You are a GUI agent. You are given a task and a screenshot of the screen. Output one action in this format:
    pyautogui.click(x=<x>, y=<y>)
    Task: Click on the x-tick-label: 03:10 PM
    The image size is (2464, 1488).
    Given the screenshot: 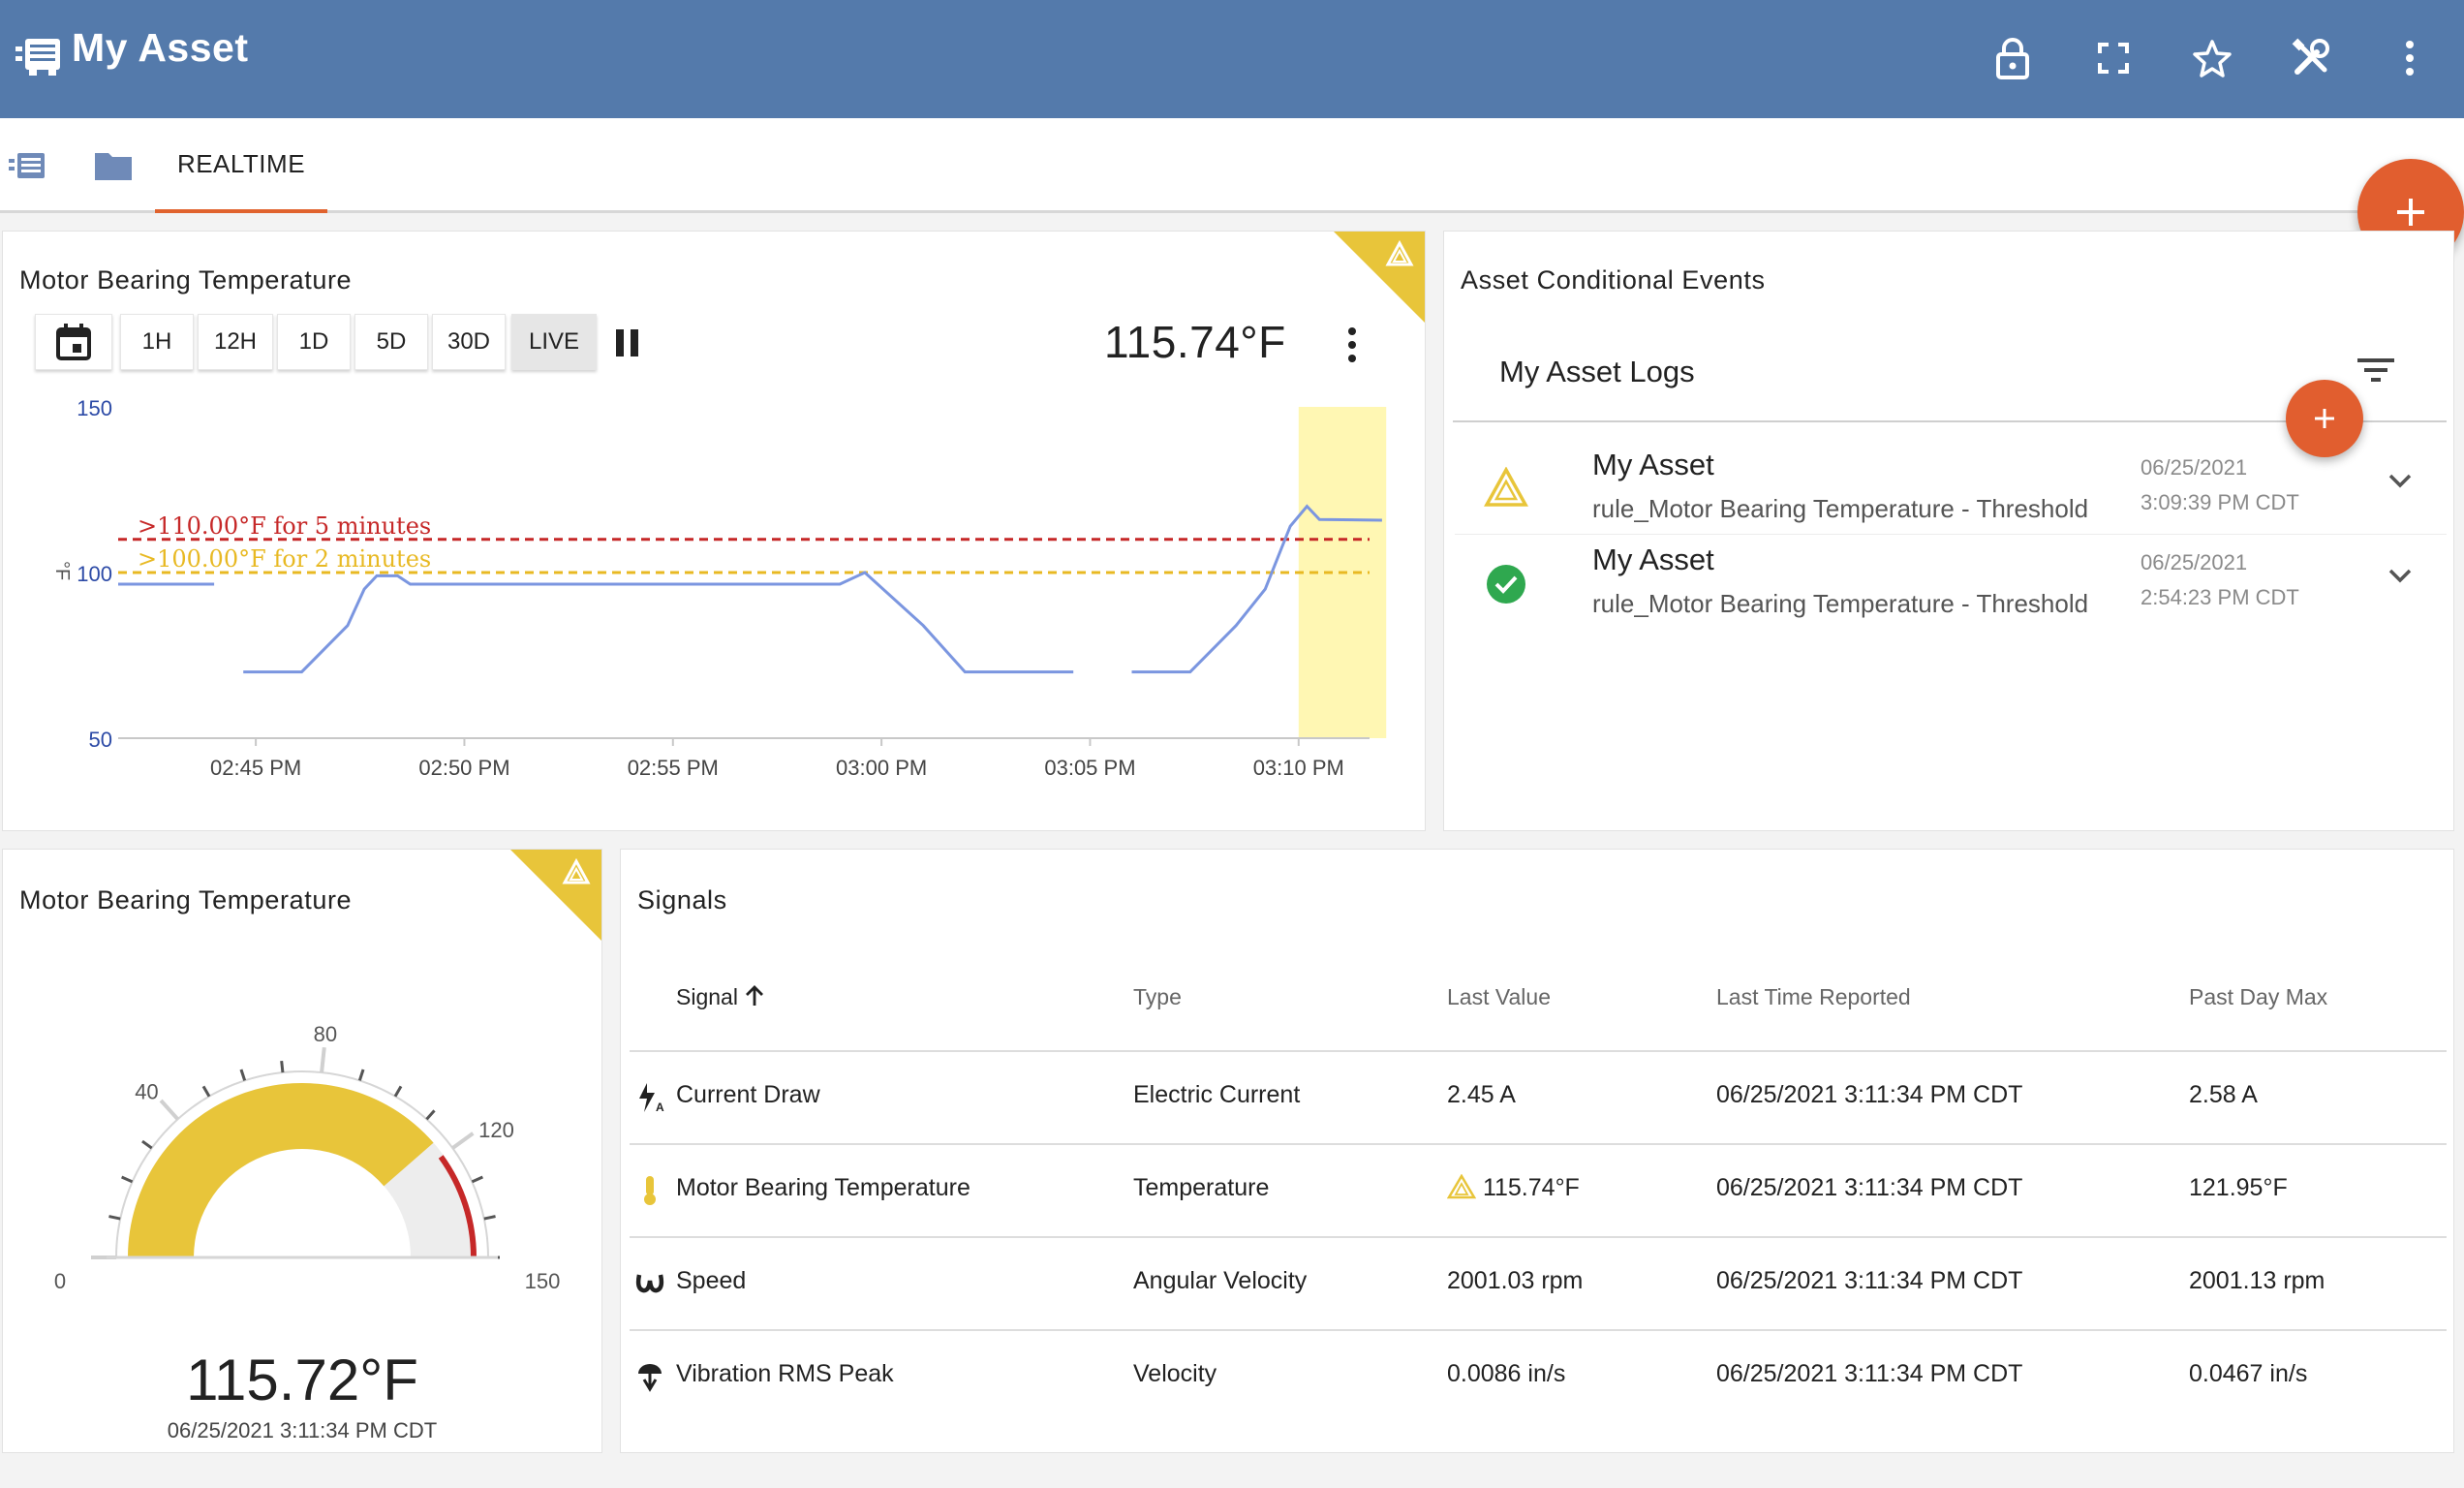 What is the action you would take?
    pyautogui.click(x=1298, y=768)
    